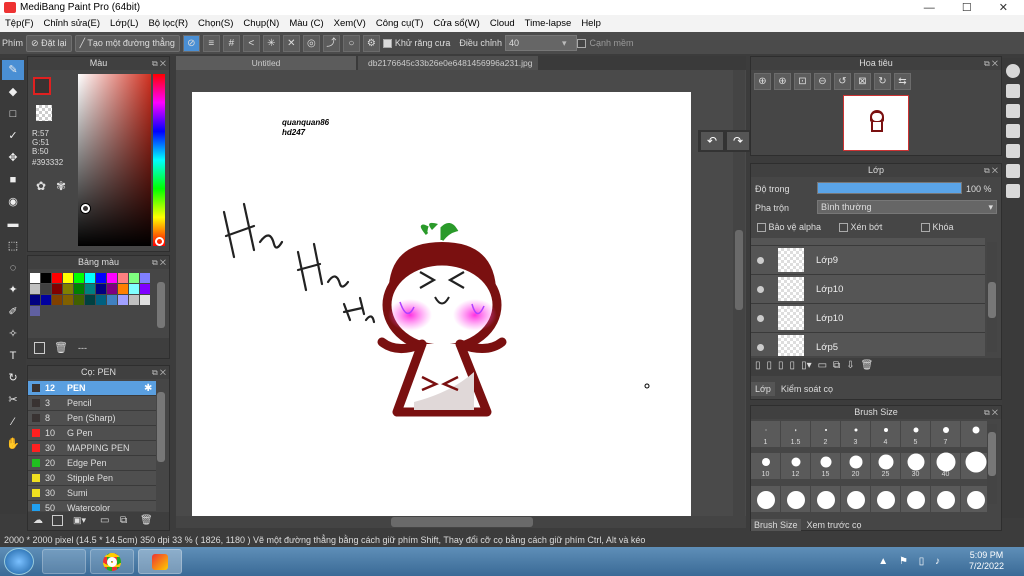 The height and width of the screenshot is (576, 1024). I want to click on taskbar-medibang-icon, so click(160, 561).